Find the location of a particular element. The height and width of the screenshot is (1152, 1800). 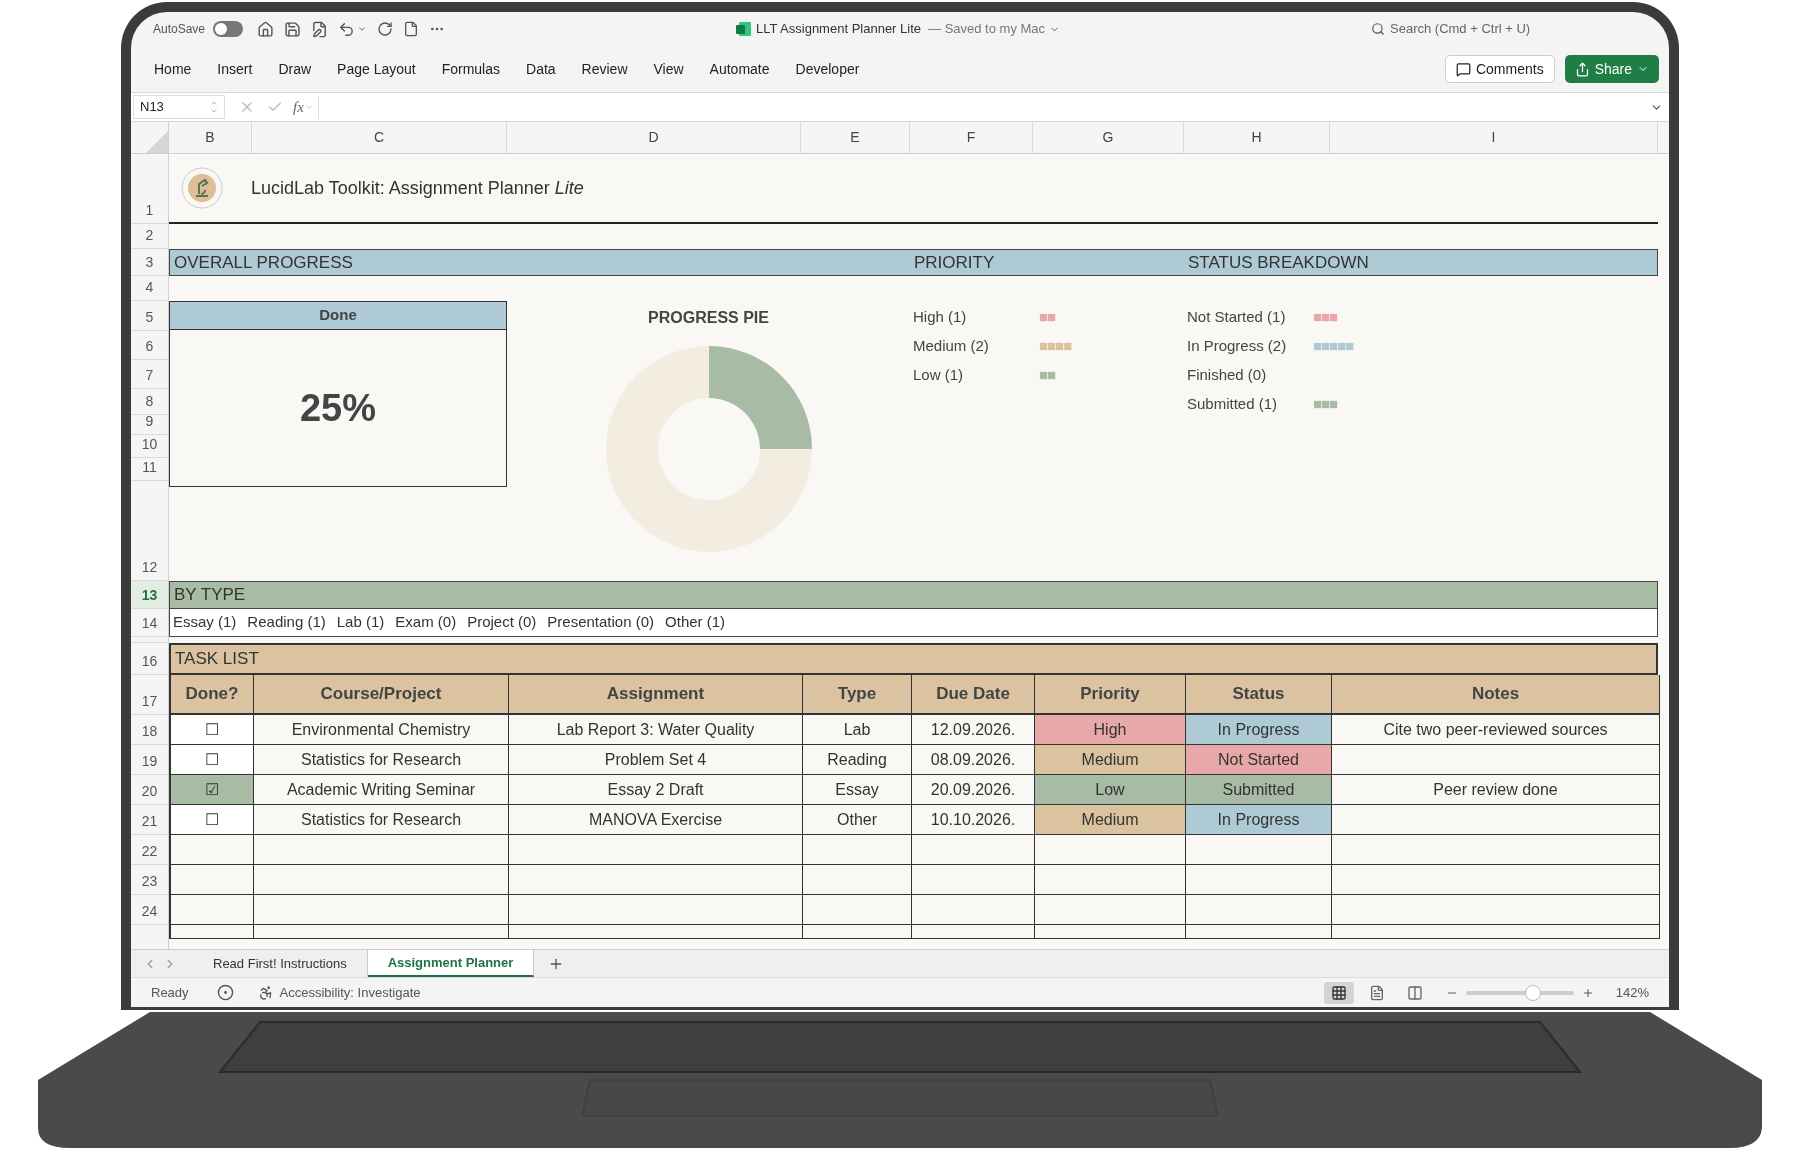

ribbon-tab: Home is located at coordinates (173, 69).